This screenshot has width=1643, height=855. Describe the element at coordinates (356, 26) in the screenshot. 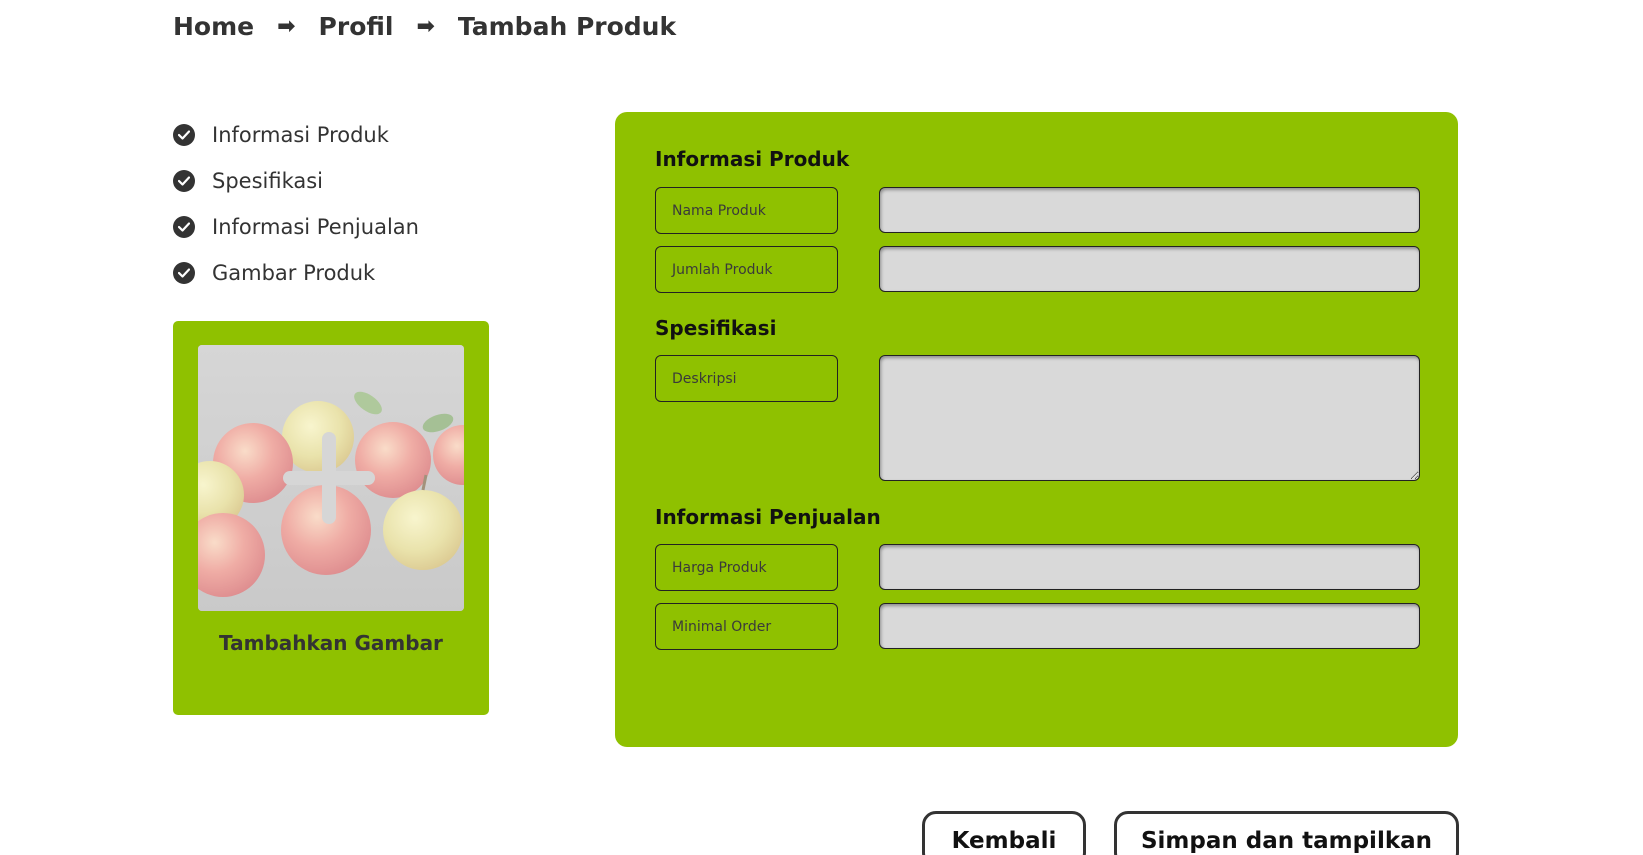

I see `breadcrumb-profil: Profil` at that location.